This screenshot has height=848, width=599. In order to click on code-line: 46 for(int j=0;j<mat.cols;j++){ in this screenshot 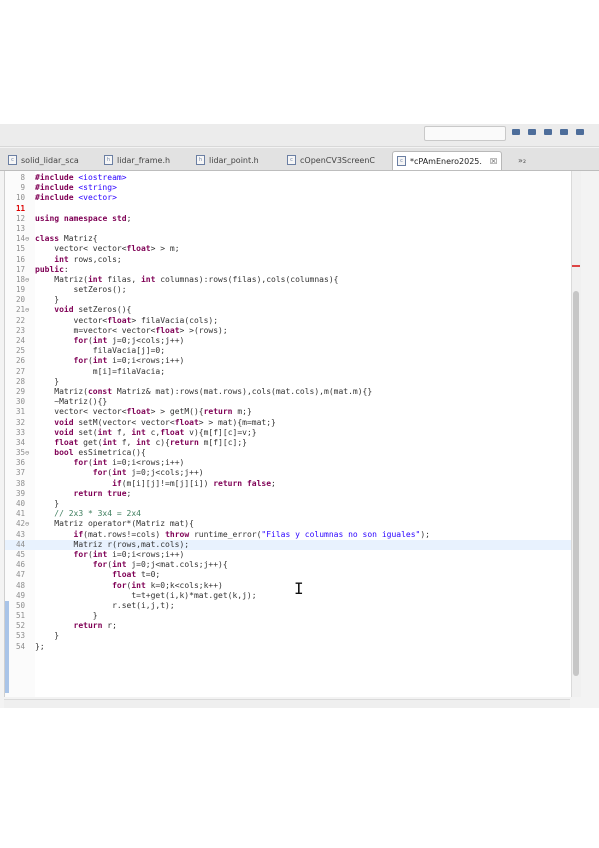, I will do `click(288, 565)`.